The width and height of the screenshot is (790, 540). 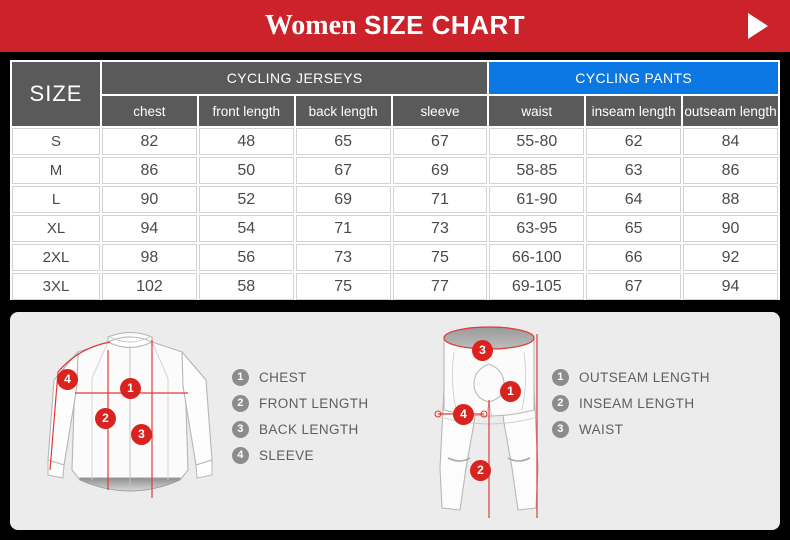 I want to click on page-title-word-size-chart: SIZE CHART, so click(x=445, y=25).